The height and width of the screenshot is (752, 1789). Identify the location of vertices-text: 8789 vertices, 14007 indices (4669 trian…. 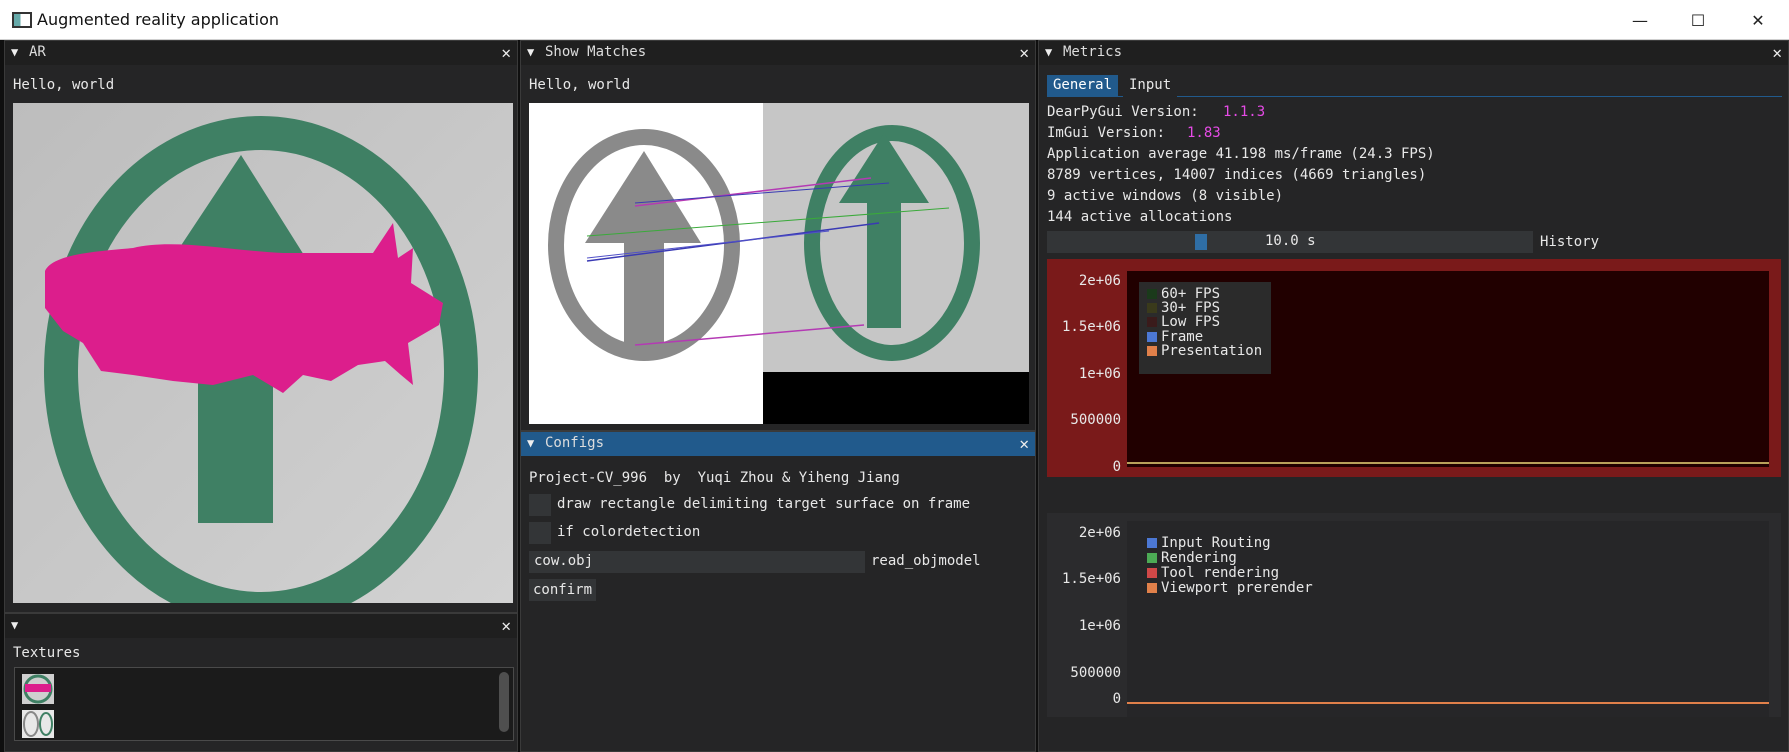
(1237, 175).